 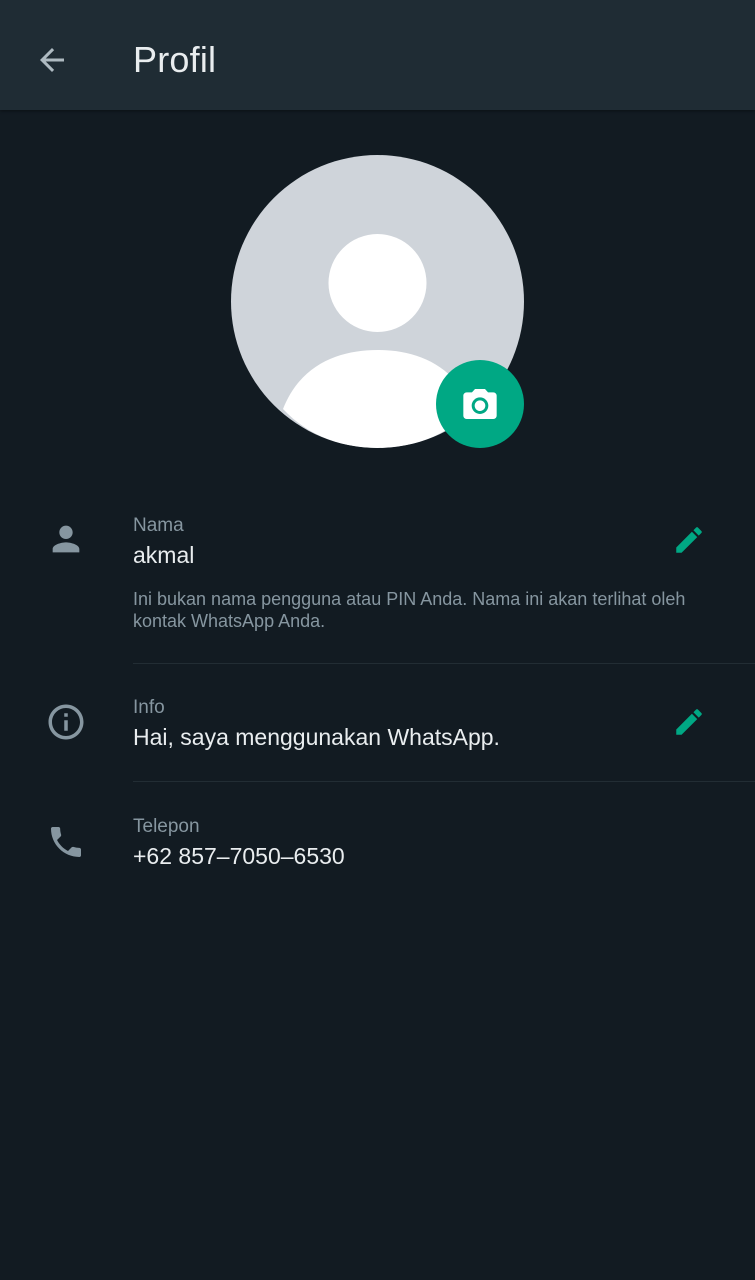 I want to click on name-label: Nama, so click(x=158, y=525).